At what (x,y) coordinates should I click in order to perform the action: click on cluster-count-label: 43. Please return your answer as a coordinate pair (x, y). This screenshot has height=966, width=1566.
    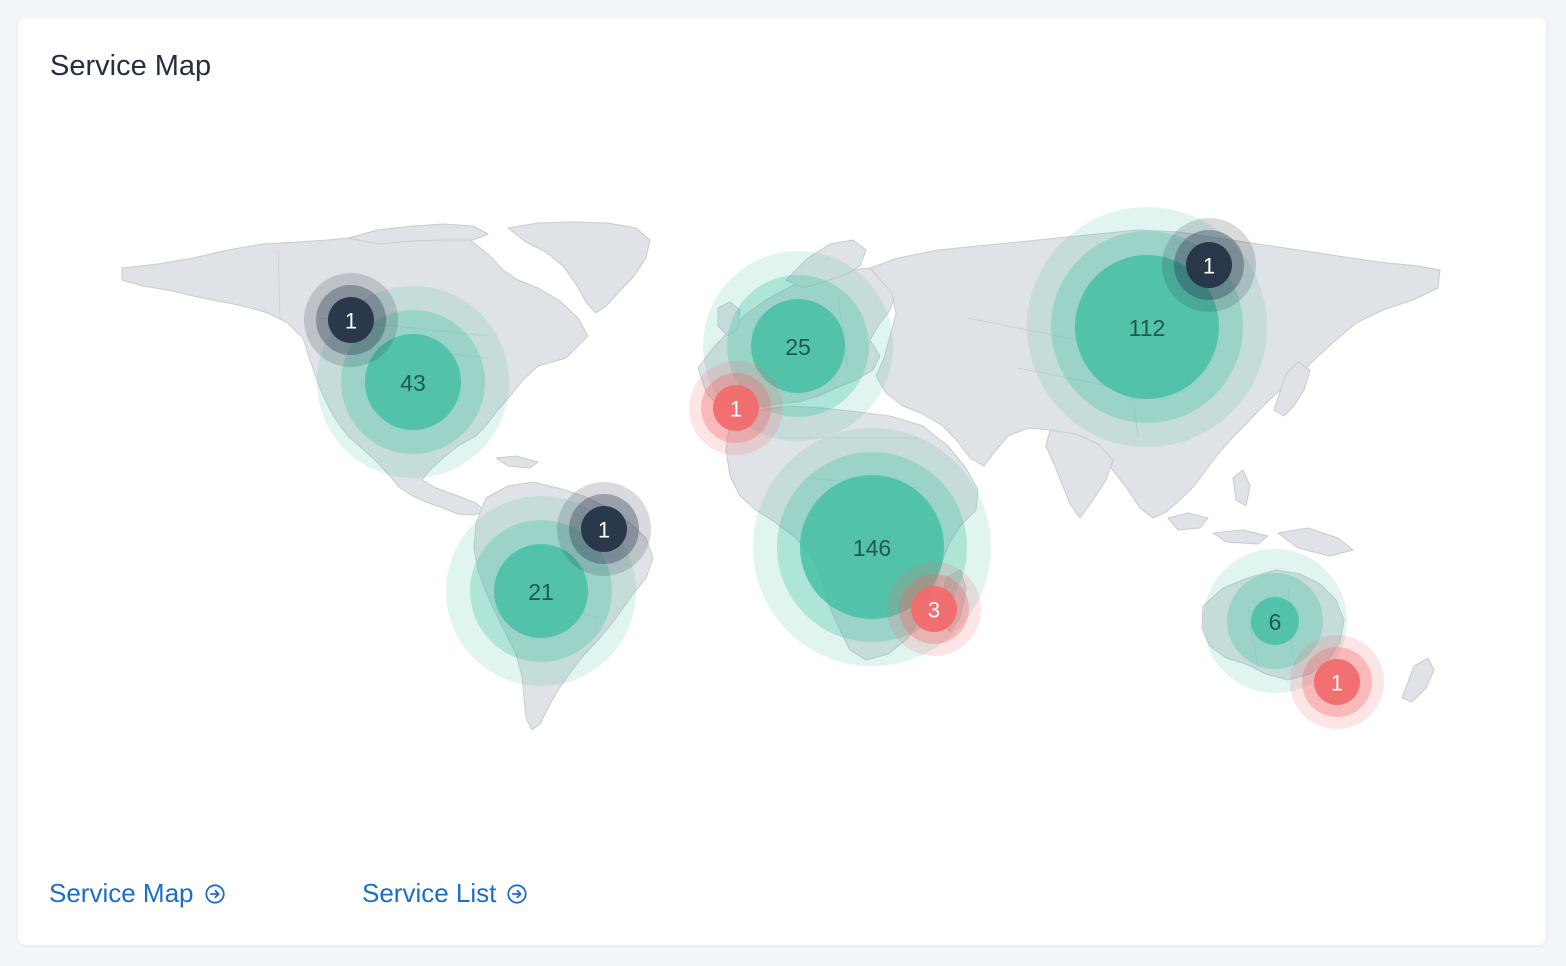
    Looking at the image, I should click on (413, 383).